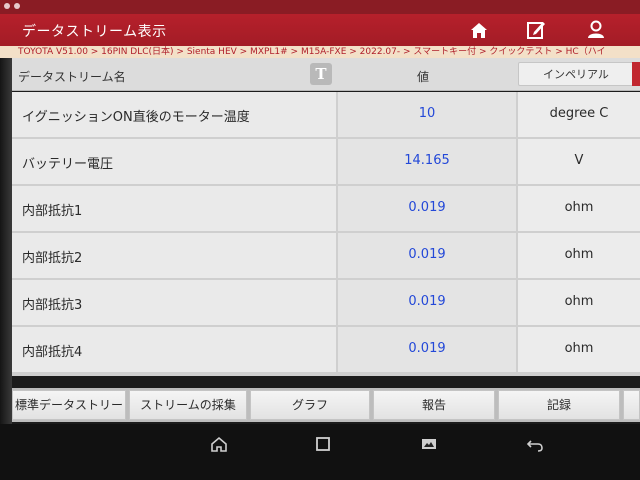  Describe the element at coordinates (579, 113) in the screenshot. I see `stream-unit: degree C` at that location.